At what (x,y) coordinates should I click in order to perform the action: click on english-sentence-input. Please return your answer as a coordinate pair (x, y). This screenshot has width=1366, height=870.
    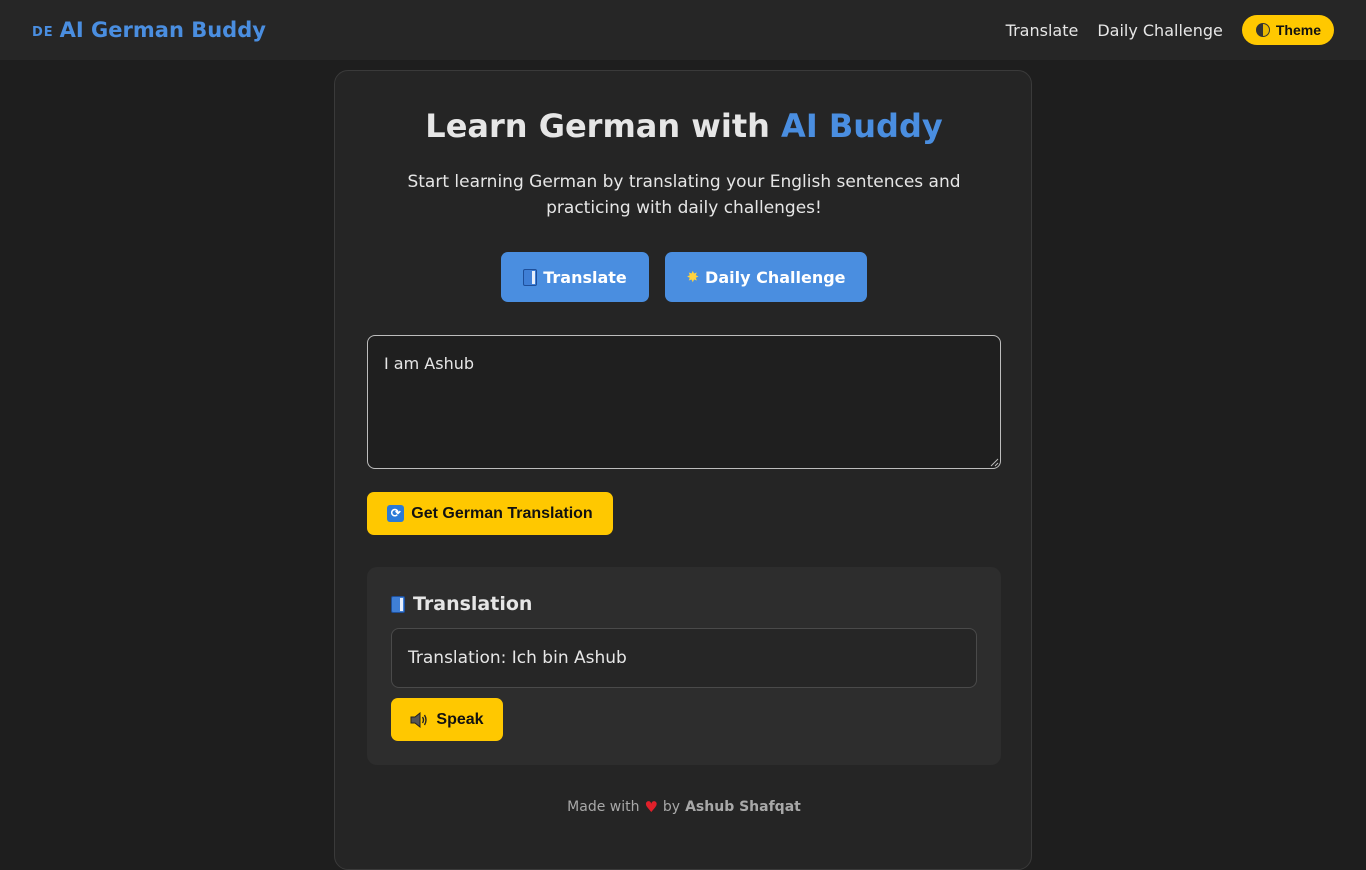
    Looking at the image, I should click on (684, 402).